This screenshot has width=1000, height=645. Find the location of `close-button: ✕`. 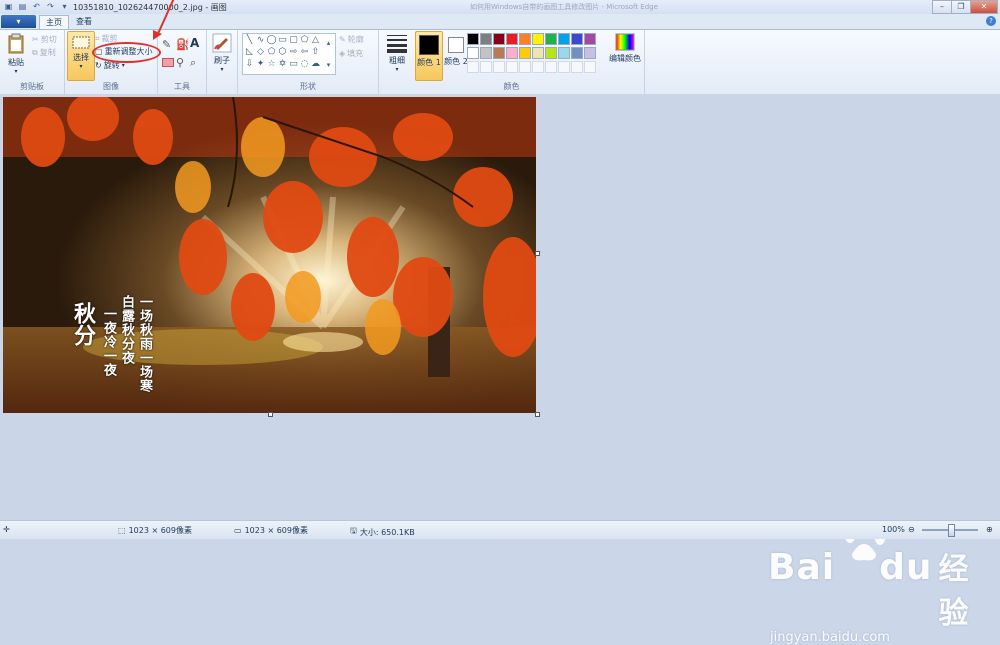

close-button: ✕ is located at coordinates (984, 7).